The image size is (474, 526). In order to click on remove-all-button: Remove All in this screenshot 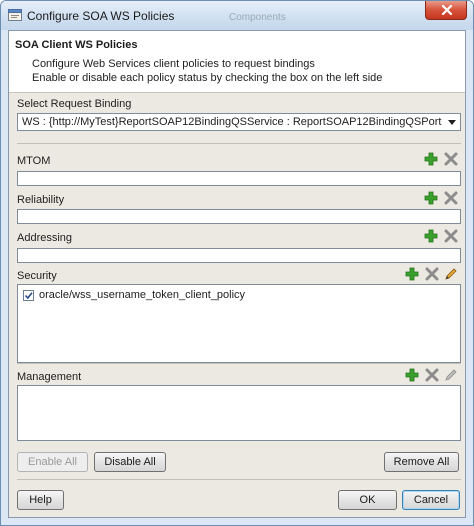, I will do `click(421, 462)`.